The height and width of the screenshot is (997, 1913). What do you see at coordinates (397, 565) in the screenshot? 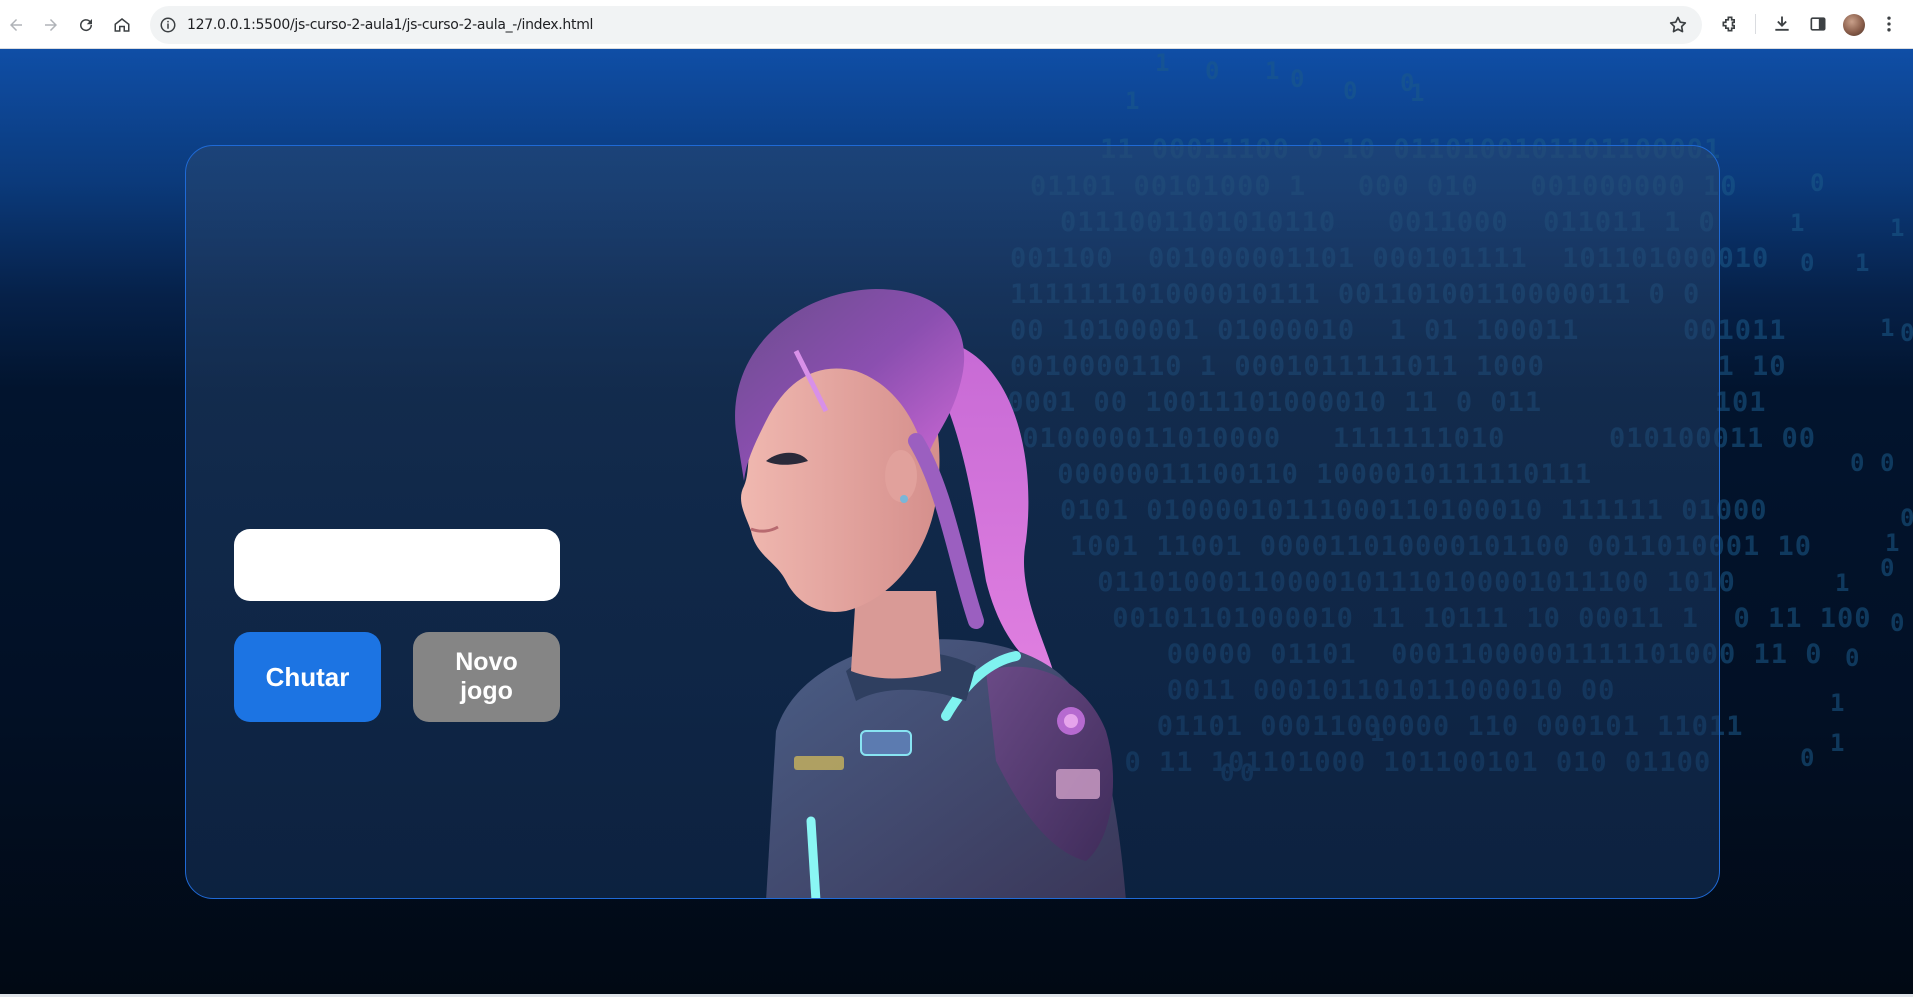
I see `guess-input` at bounding box center [397, 565].